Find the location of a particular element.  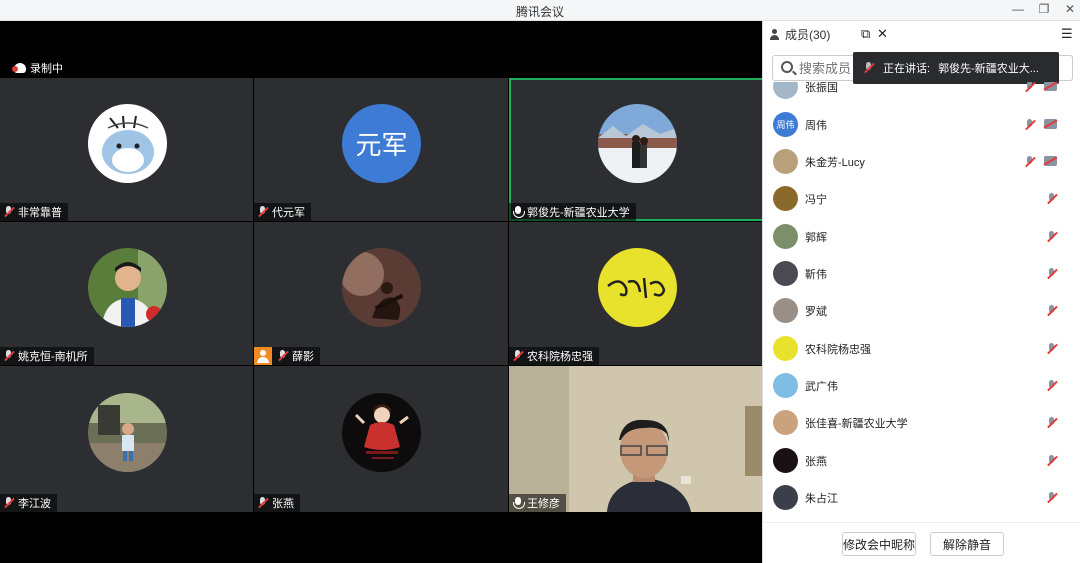

participant-nametag: 张燕 is located at coordinates (277, 503).